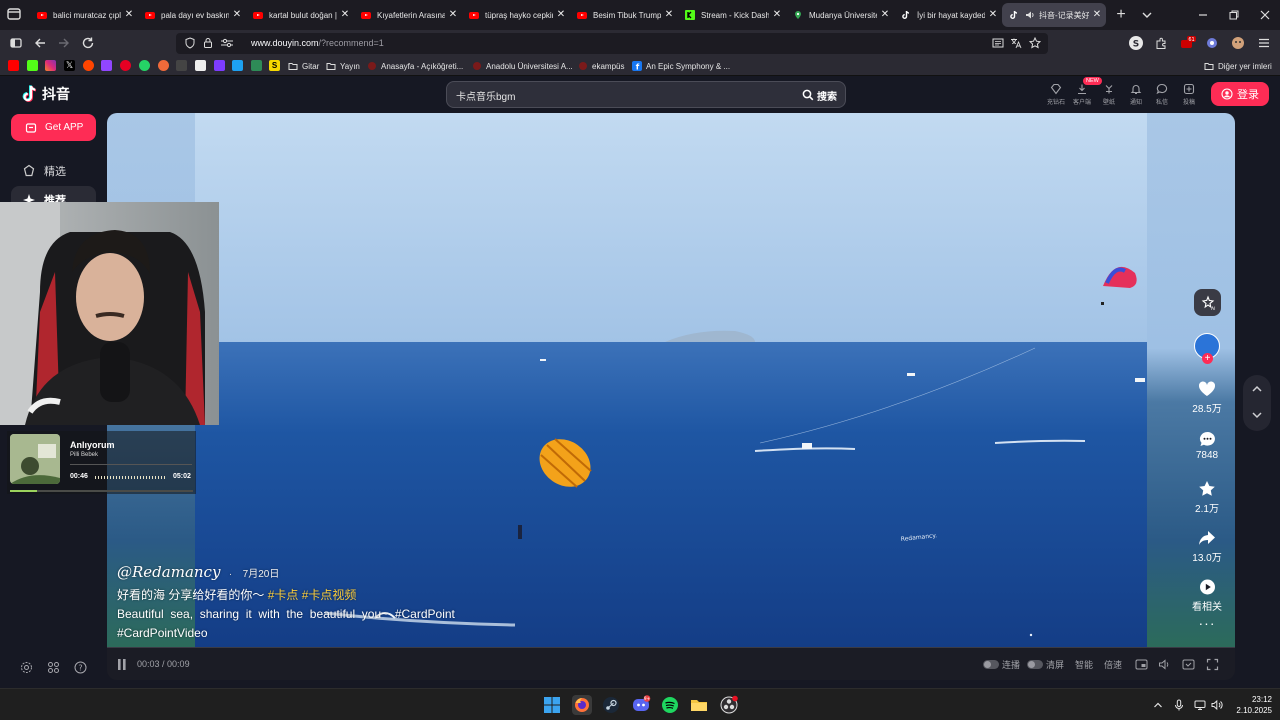  What do you see at coordinates (1238, 43) in the screenshot?
I see `account-avatar-icon` at bounding box center [1238, 43].